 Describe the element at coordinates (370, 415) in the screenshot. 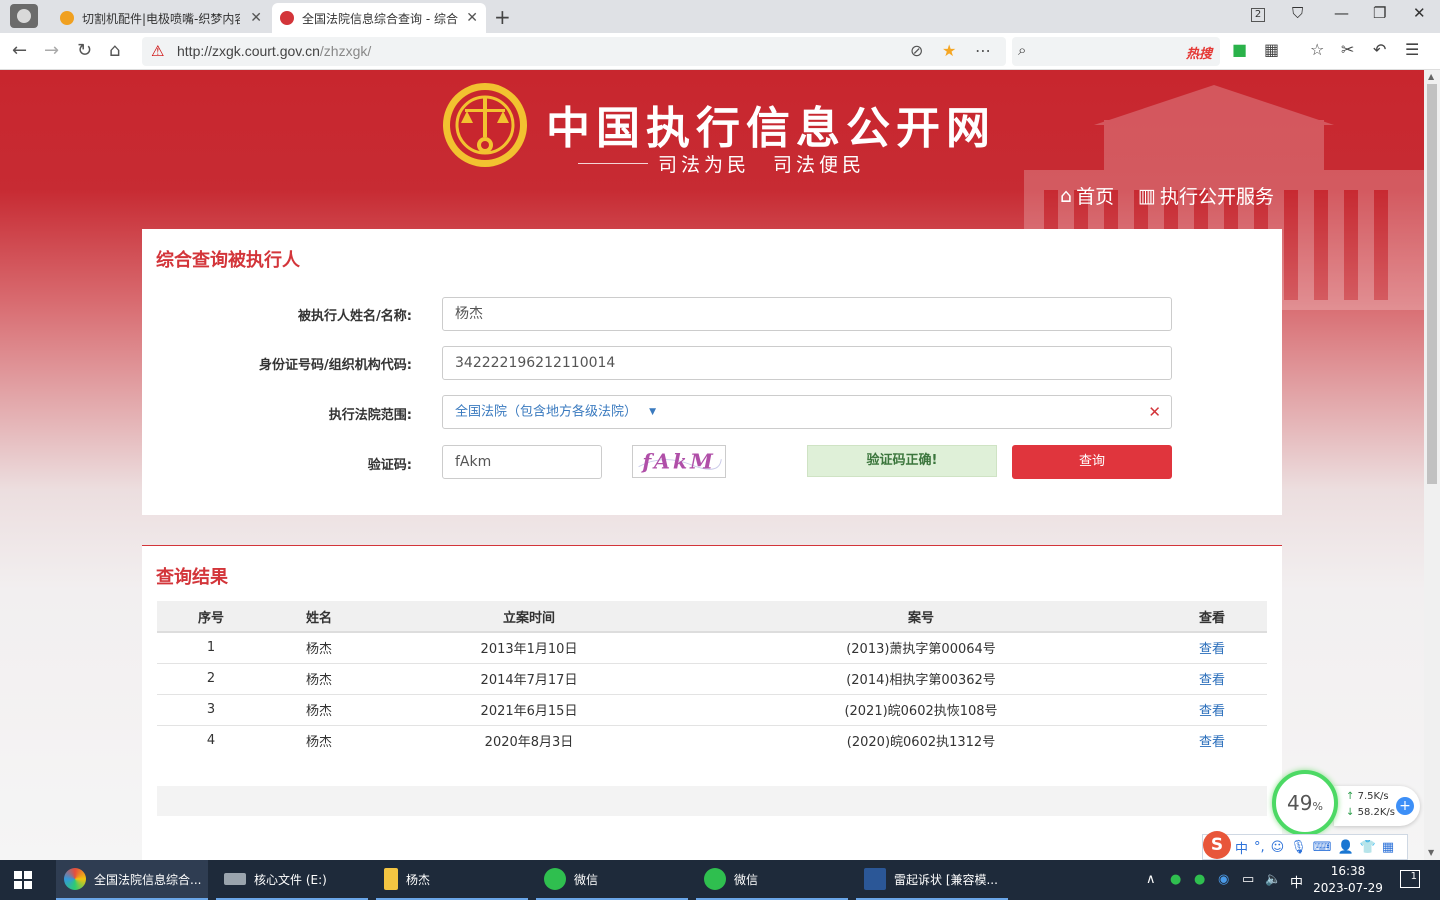

I see `court-label: 执行法院范围:` at that location.